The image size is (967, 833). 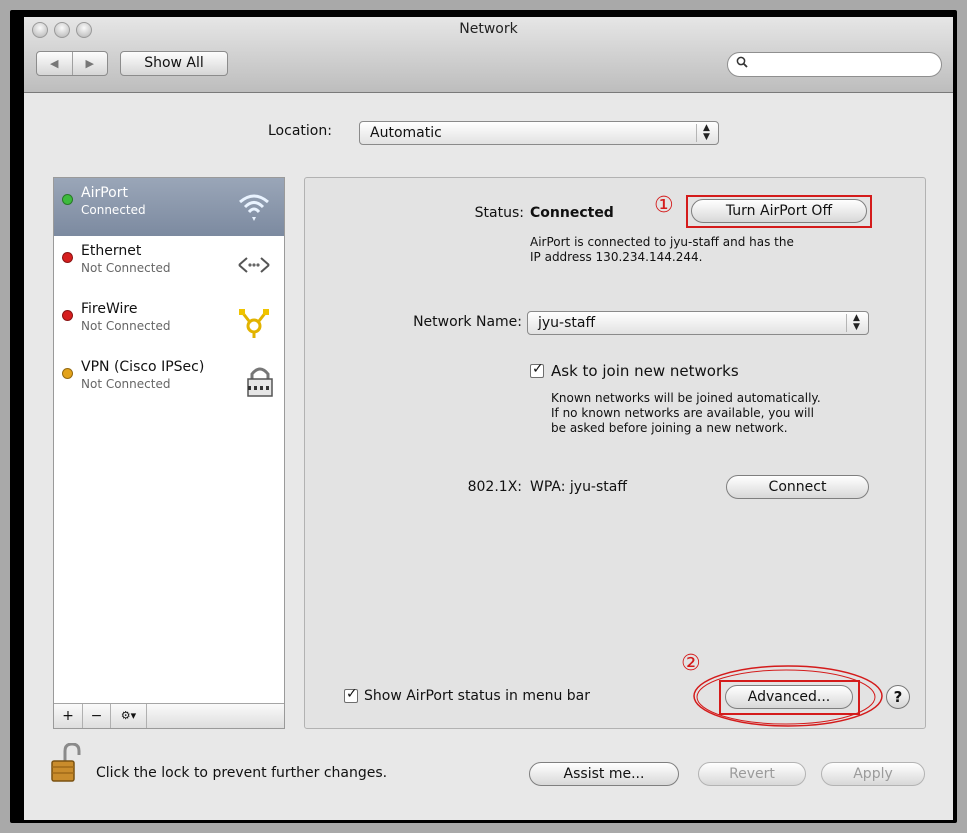 I want to click on network-name-label: Network Name:, so click(x=467, y=322).